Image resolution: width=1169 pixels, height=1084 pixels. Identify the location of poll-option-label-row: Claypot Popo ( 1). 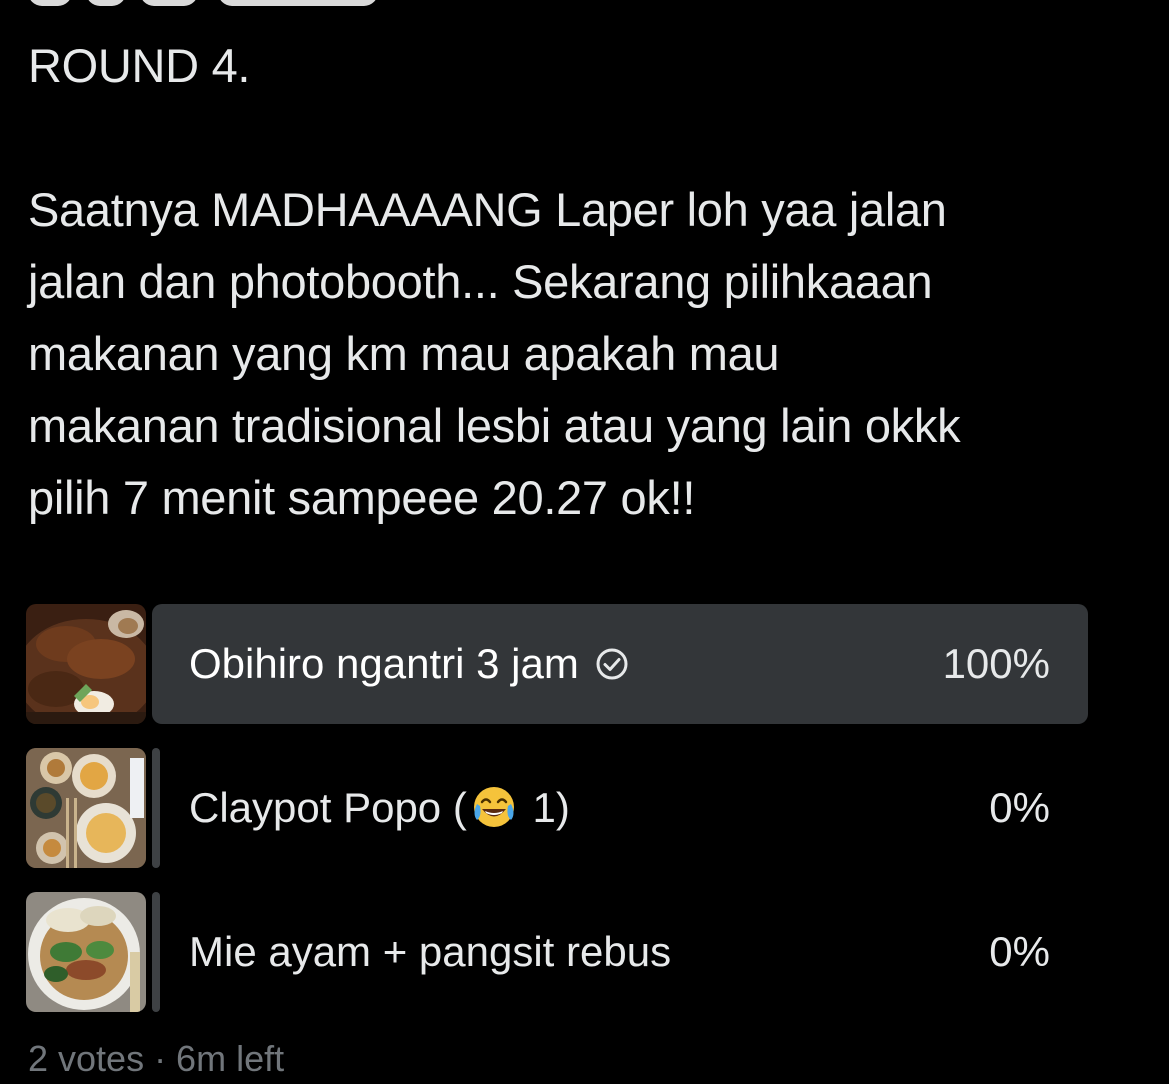
(379, 808).